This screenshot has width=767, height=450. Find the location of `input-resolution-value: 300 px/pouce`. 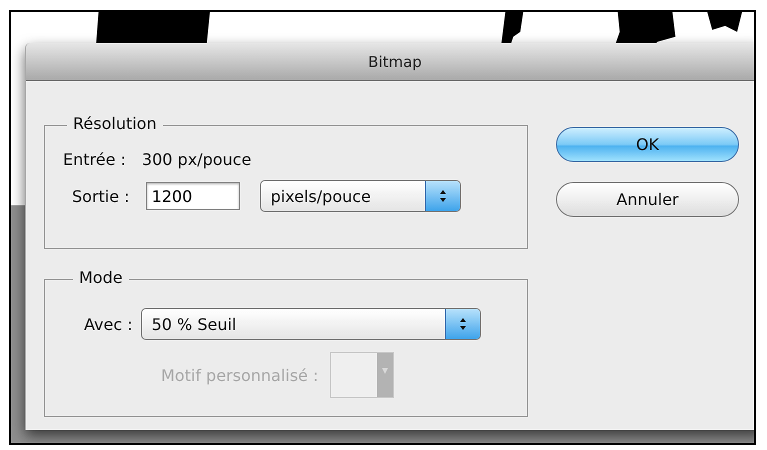

input-resolution-value: 300 px/pouce is located at coordinates (197, 159).